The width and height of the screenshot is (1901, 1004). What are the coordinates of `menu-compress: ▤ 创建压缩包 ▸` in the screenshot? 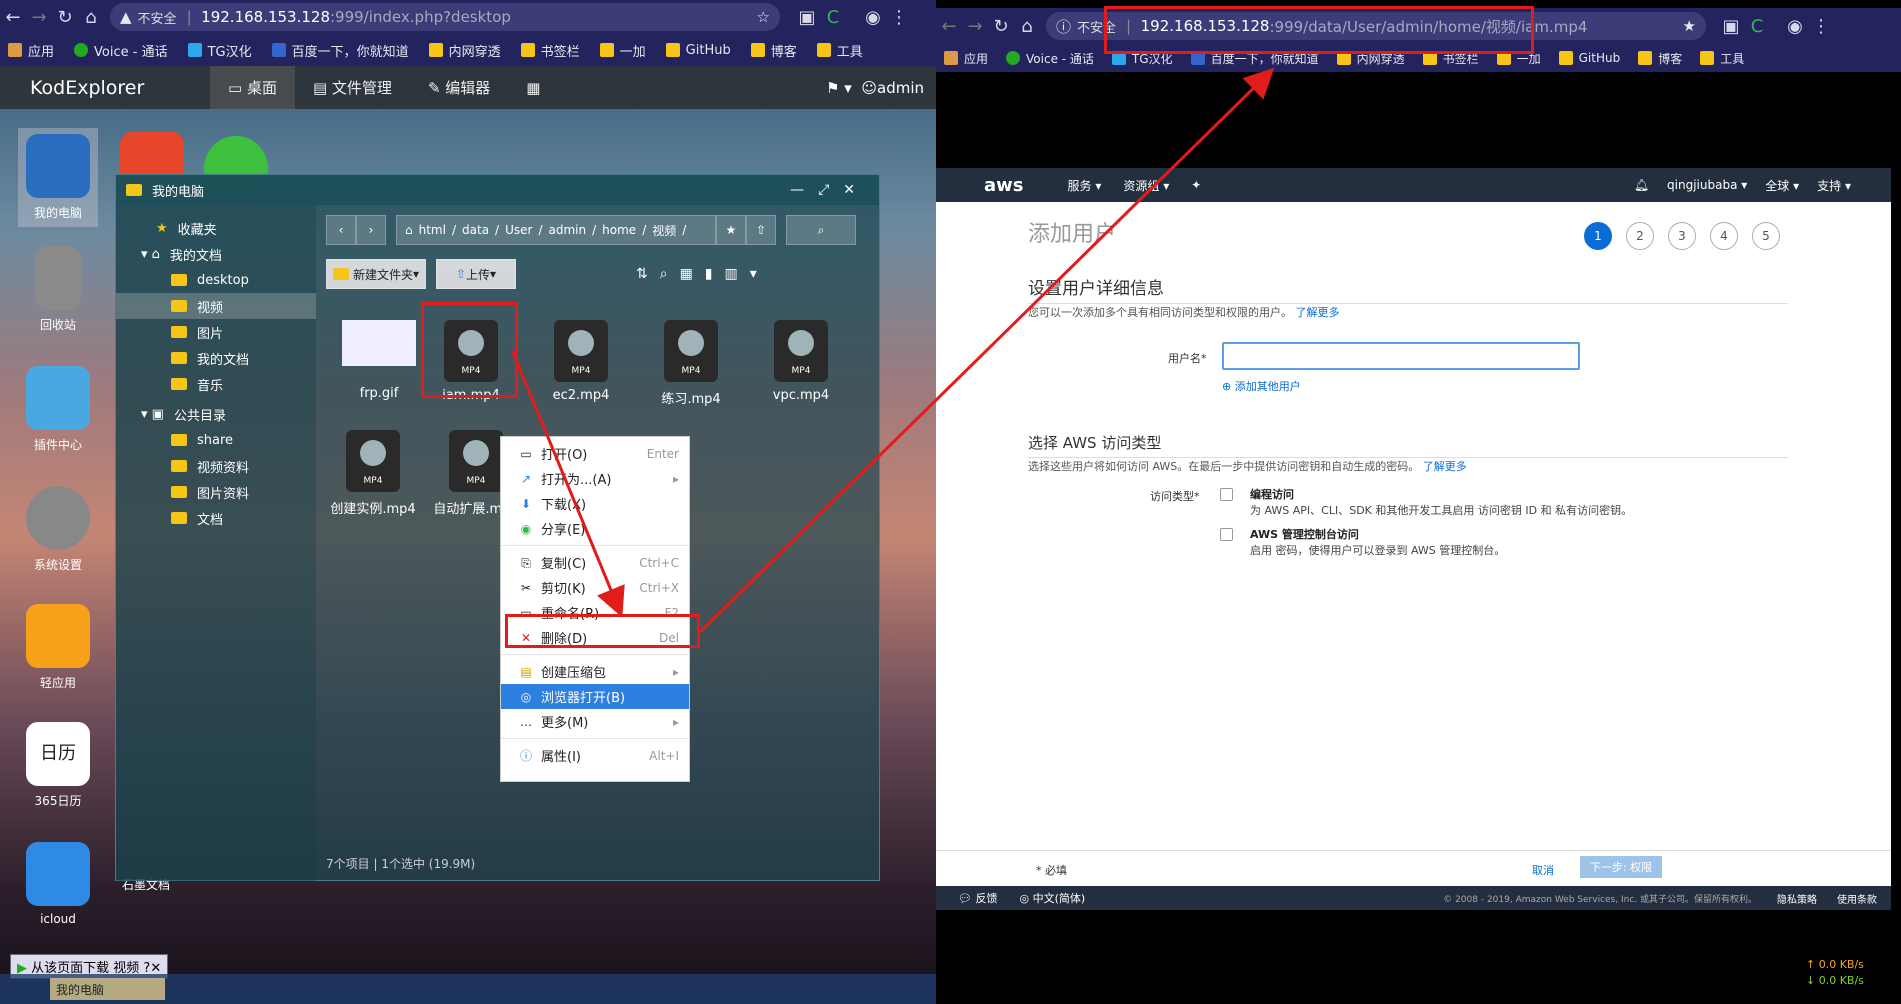 It's located at (595, 671).